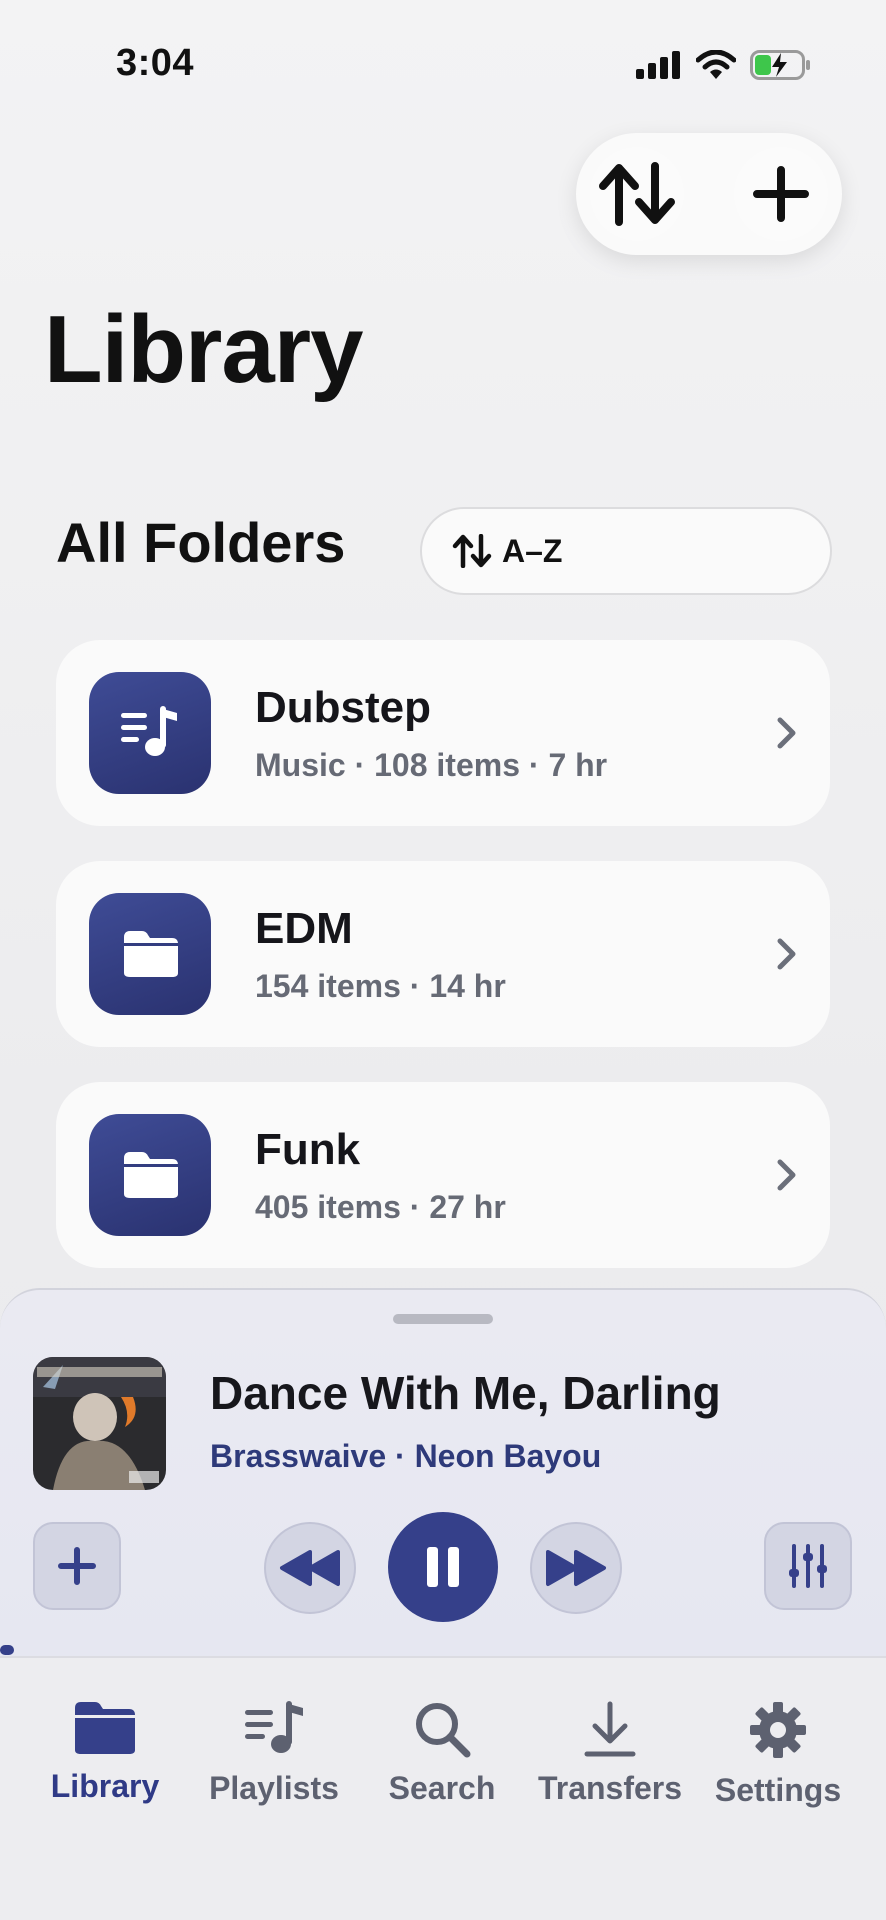 The width and height of the screenshot is (886, 1920). Describe the element at coordinates (405, 1456) in the screenshot. I see `track-artist-album: Brasswaive · Neon Bayou` at that location.